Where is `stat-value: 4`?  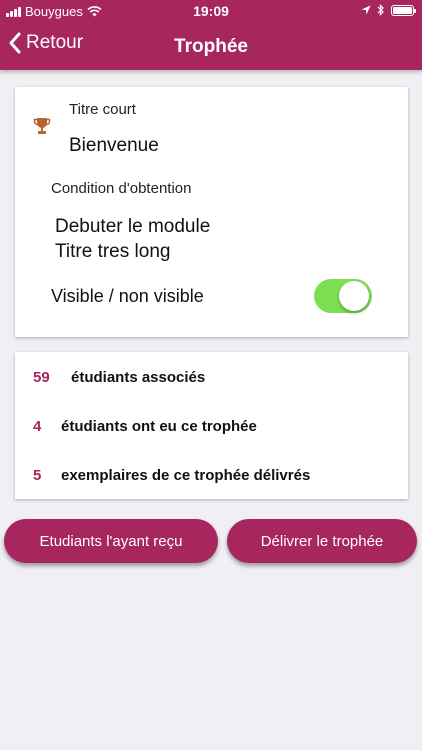 stat-value: 4 is located at coordinates (37, 426).